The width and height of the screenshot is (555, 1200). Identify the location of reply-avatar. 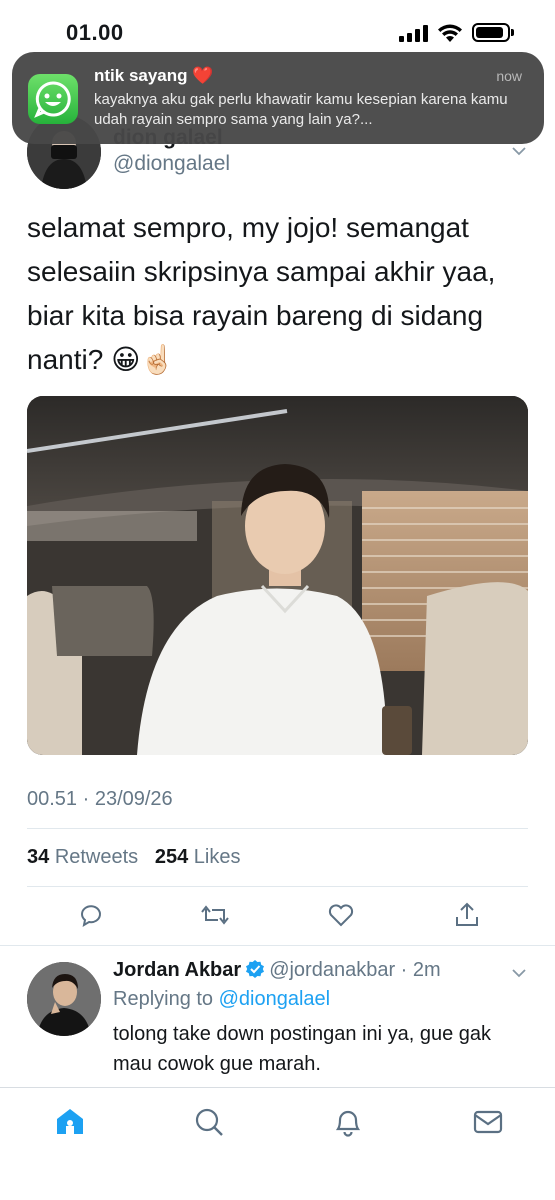
(64, 999).